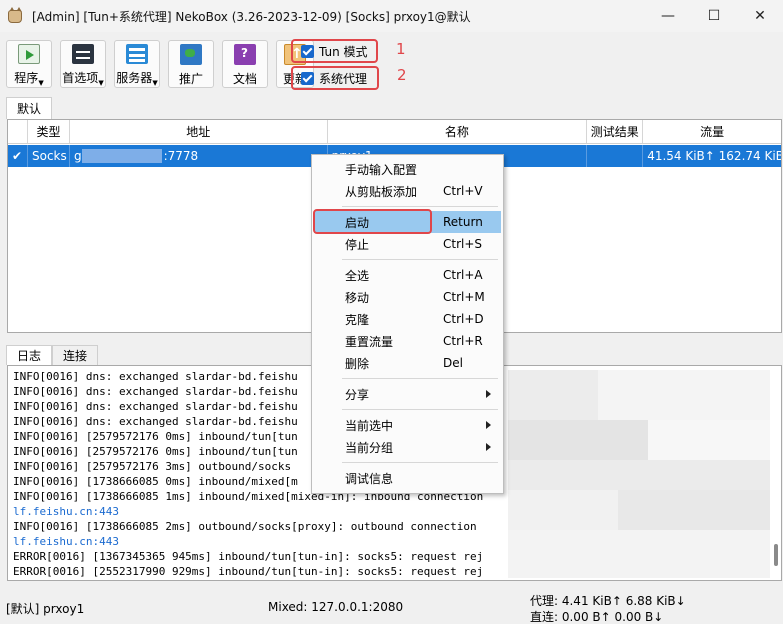 The width and height of the screenshot is (783, 624). What do you see at coordinates (26, 78) in the screenshot?
I see `program-label: 程序` at bounding box center [26, 78].